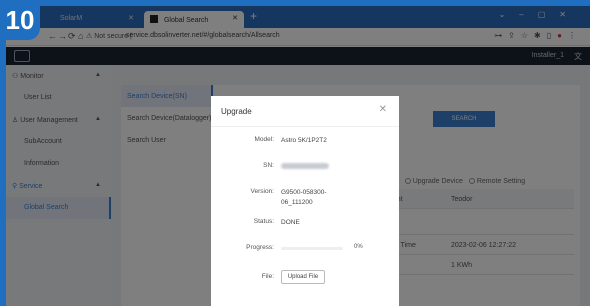  I want to click on status-value: DONE, so click(290, 222).